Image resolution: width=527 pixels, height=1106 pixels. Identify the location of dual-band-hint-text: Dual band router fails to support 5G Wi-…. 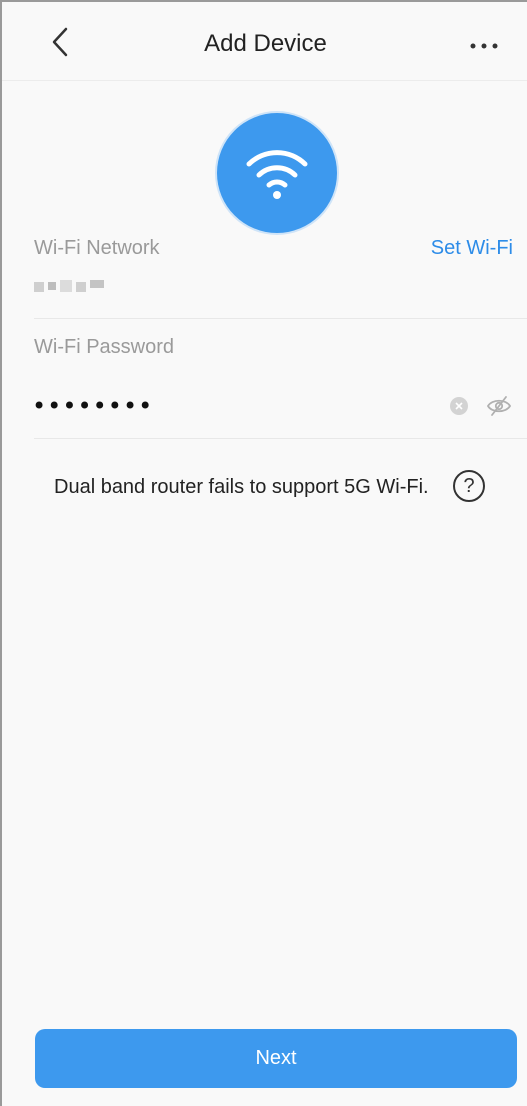
(241, 487).